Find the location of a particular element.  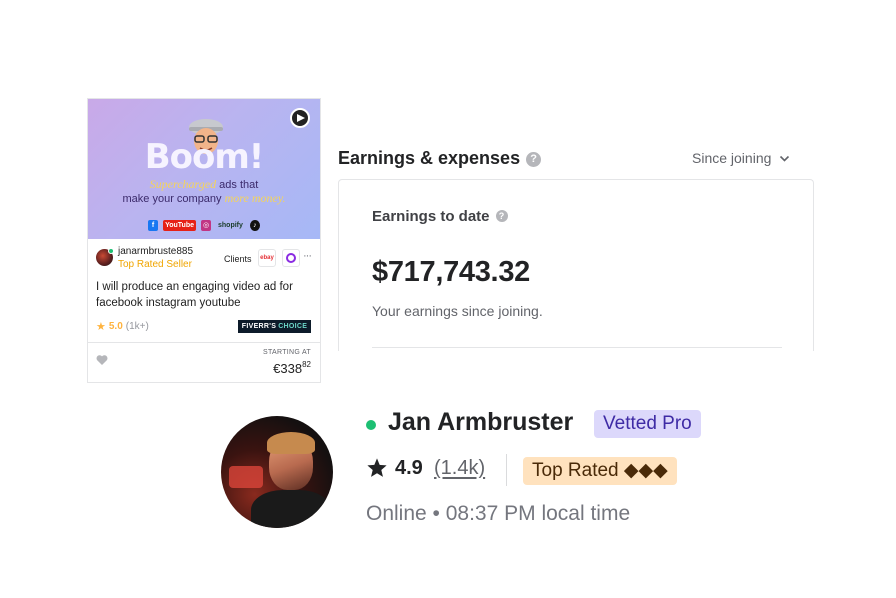

client-logo-circle-icon is located at coordinates (291, 258).